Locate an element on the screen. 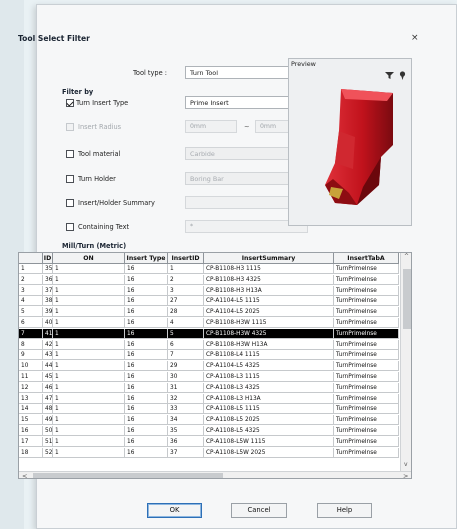 This screenshot has height=529, width=457. cell-id: 45 is located at coordinates (49, 377).